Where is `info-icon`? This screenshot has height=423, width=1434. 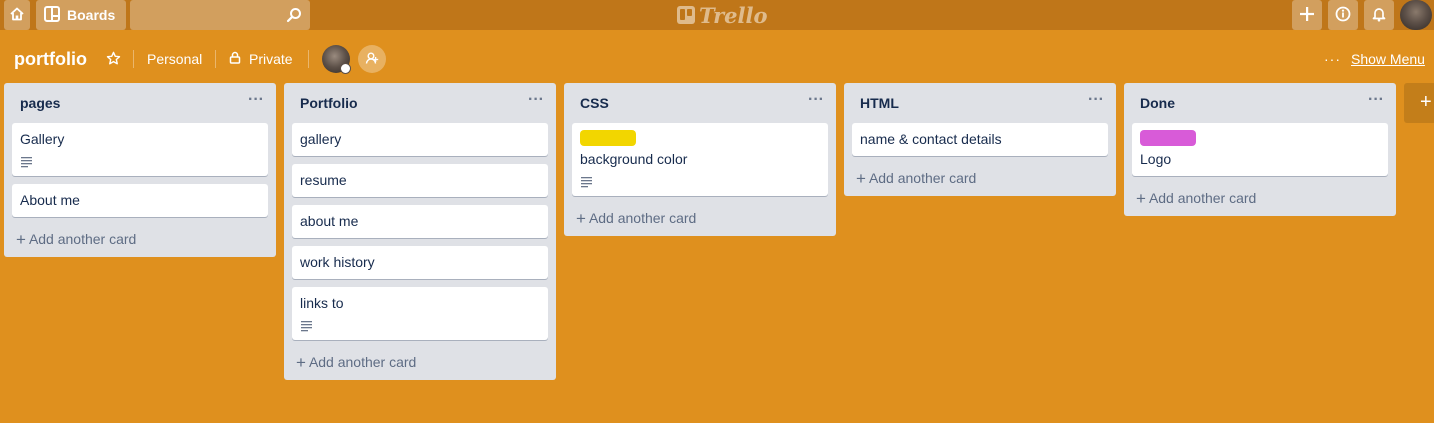 info-icon is located at coordinates (1343, 15).